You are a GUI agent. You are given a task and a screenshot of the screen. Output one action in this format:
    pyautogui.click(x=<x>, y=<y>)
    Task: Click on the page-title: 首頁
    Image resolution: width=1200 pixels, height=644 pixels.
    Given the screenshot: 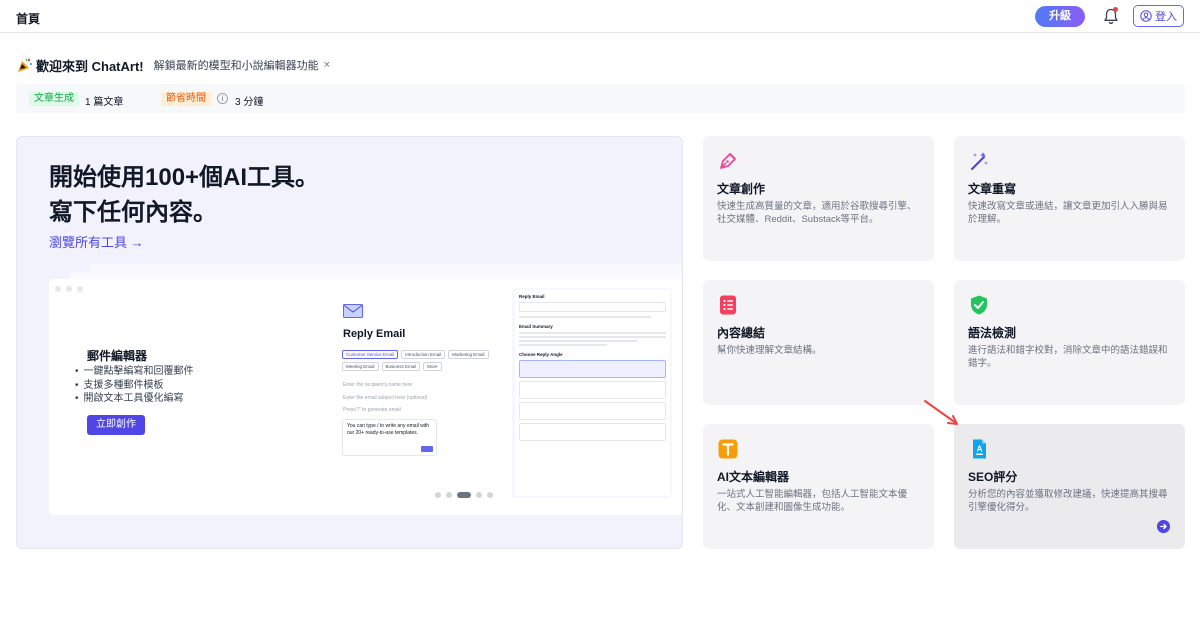 What is the action you would take?
    pyautogui.click(x=28, y=19)
    